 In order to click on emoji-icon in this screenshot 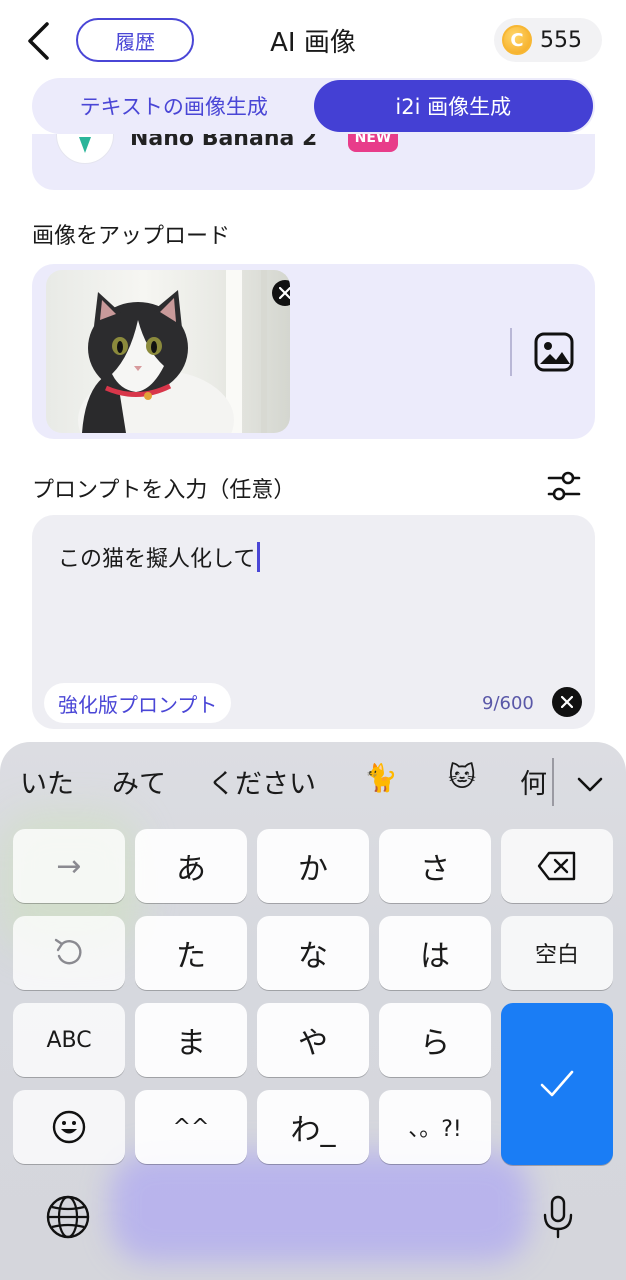, I will do `click(69, 1127)`.